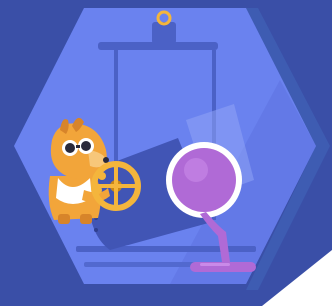 The width and height of the screenshot is (332, 306). What do you see at coordinates (166, 249) in the screenshot?
I see `floor-rail` at bounding box center [166, 249].